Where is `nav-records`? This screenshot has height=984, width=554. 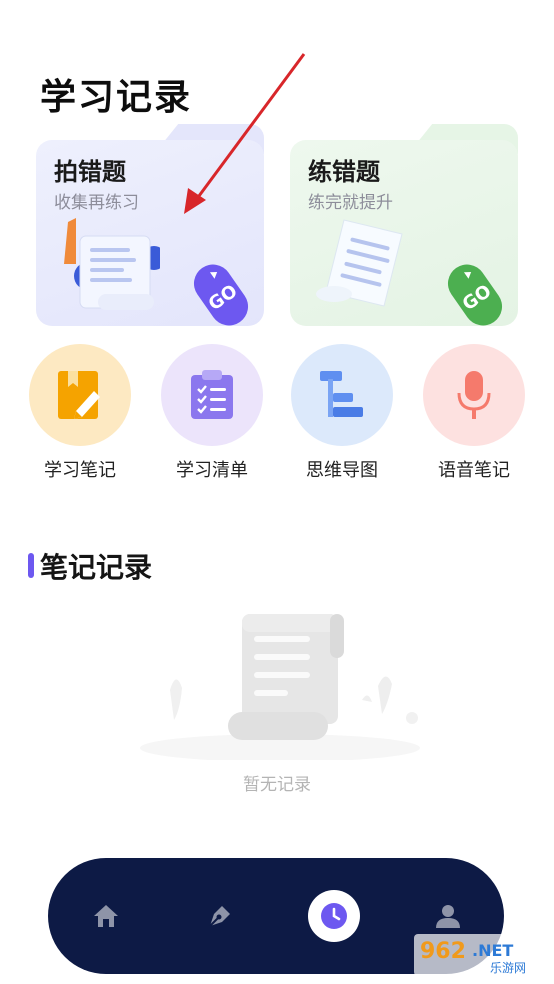 nav-records is located at coordinates (334, 916).